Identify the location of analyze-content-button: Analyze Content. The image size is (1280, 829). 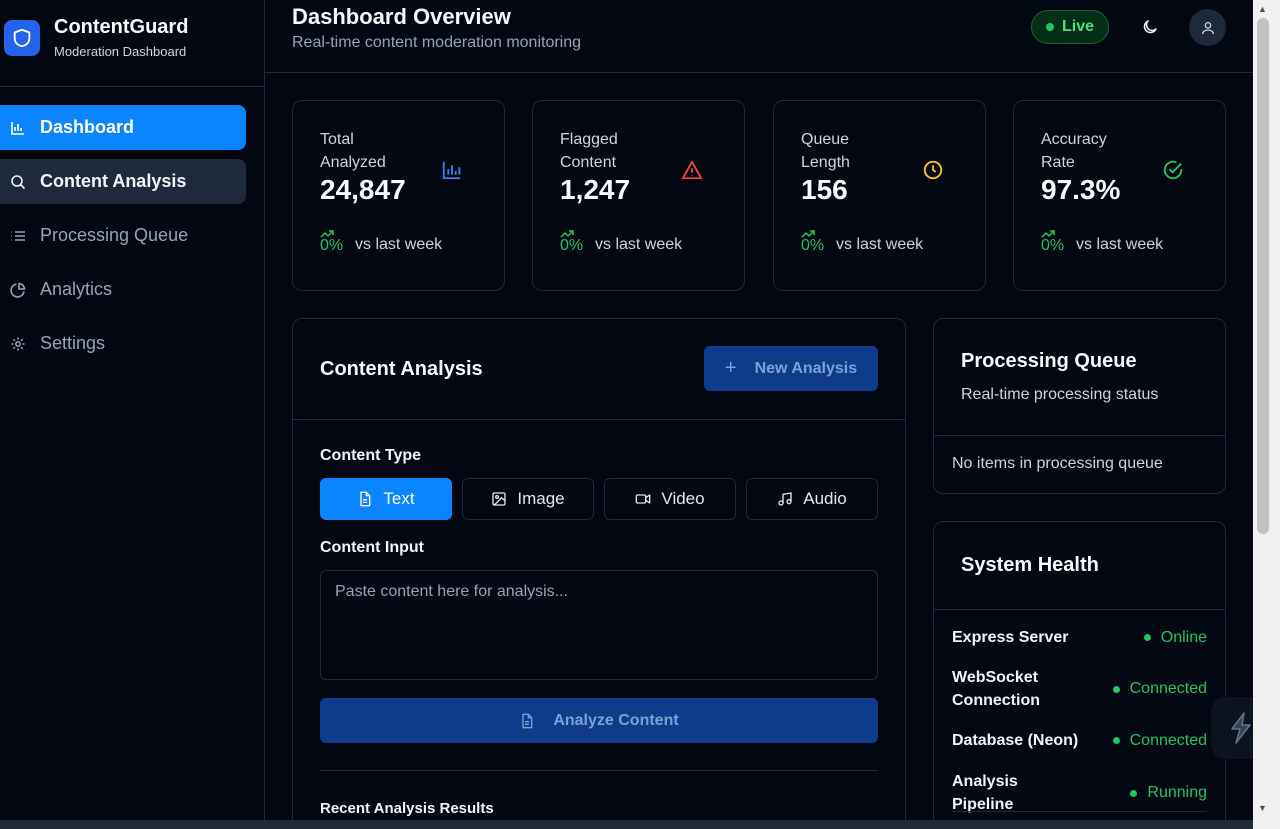
(599, 720).